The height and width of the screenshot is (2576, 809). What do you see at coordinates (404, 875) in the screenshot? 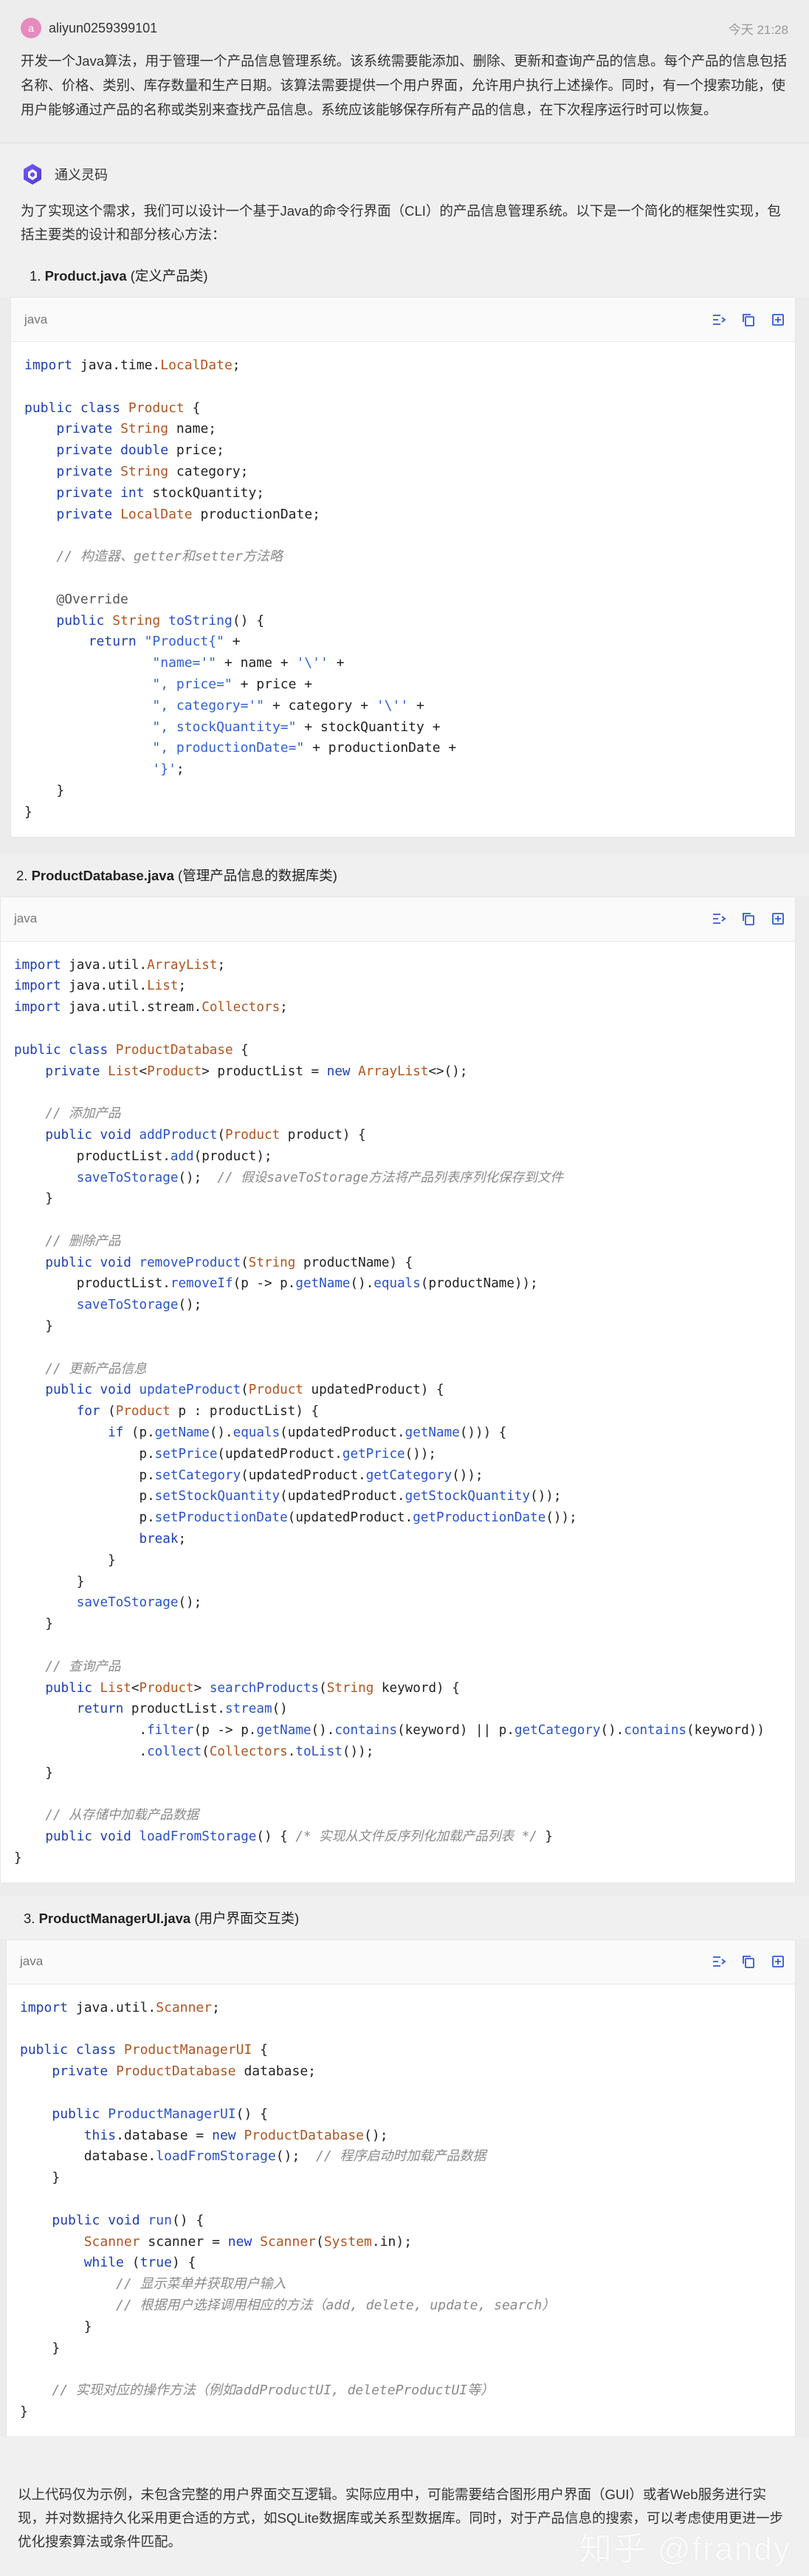
I see `section-title-database: 2. ProductDatabase.java (管理产品信息的数据库类)` at bounding box center [404, 875].